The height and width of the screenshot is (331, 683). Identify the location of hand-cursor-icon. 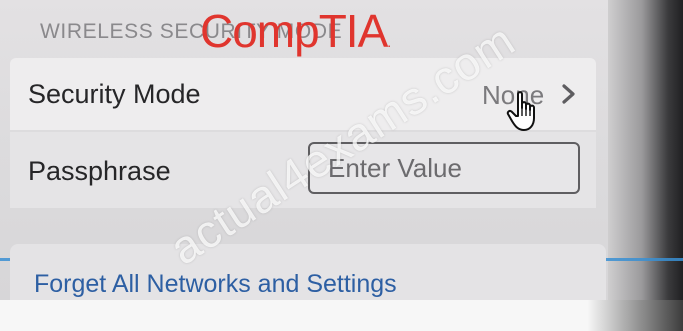
(520, 111).